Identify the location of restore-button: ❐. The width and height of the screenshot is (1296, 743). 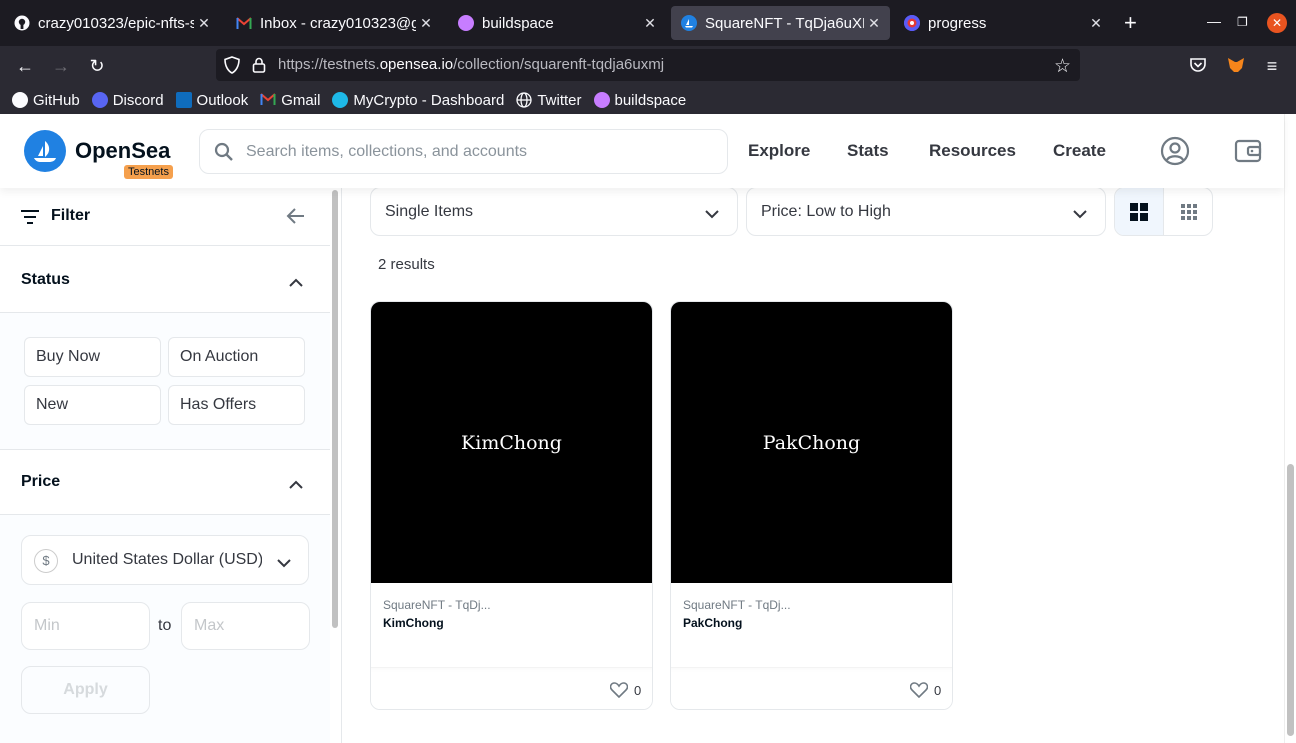
(1242, 22).